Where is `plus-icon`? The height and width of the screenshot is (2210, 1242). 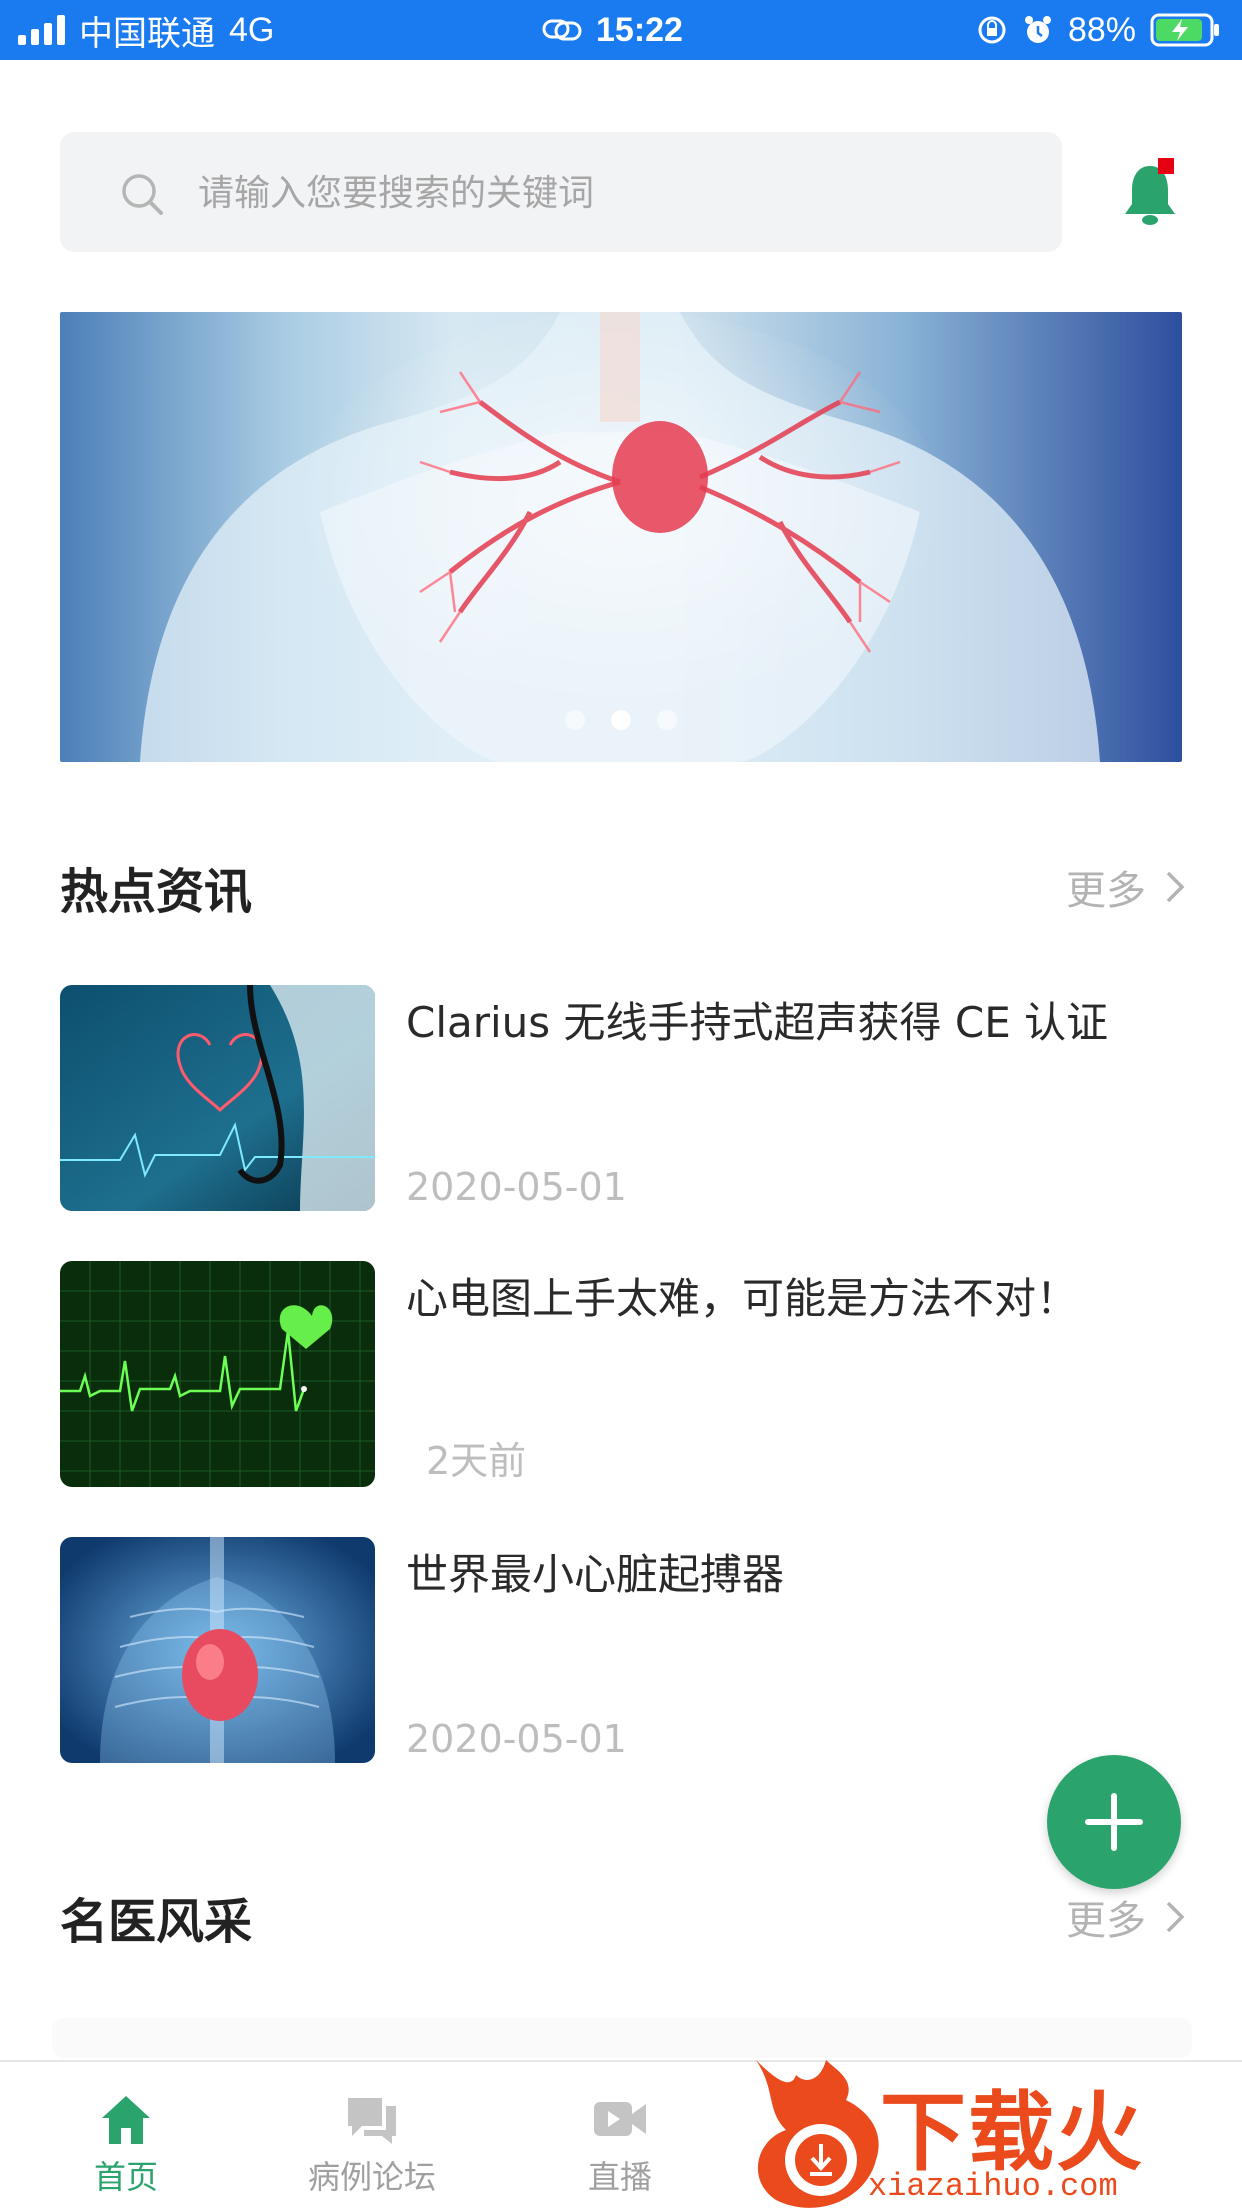 plus-icon is located at coordinates (1114, 1822).